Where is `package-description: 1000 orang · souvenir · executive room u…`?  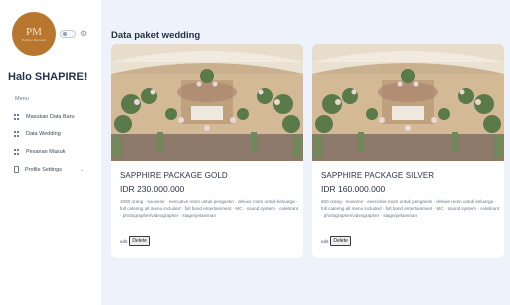
package-description: 1000 orang · souvenir · executive room u… is located at coordinates (209, 208).